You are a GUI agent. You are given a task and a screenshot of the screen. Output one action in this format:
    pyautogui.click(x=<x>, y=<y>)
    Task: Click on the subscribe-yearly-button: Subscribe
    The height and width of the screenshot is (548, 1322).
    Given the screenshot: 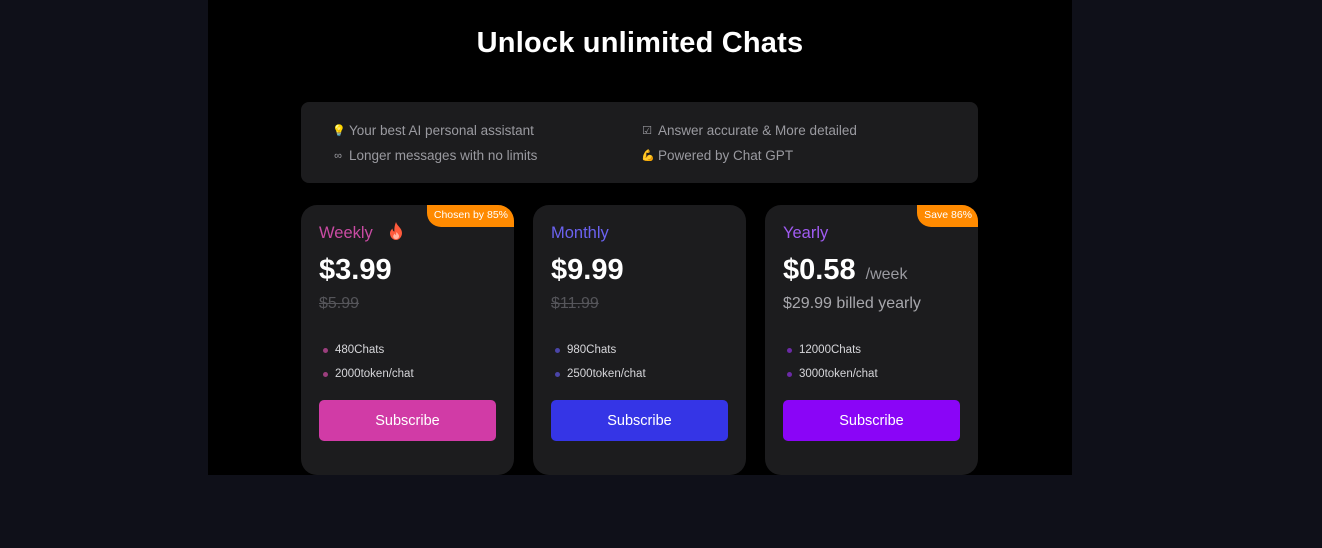 What is the action you would take?
    pyautogui.click(x=871, y=420)
    